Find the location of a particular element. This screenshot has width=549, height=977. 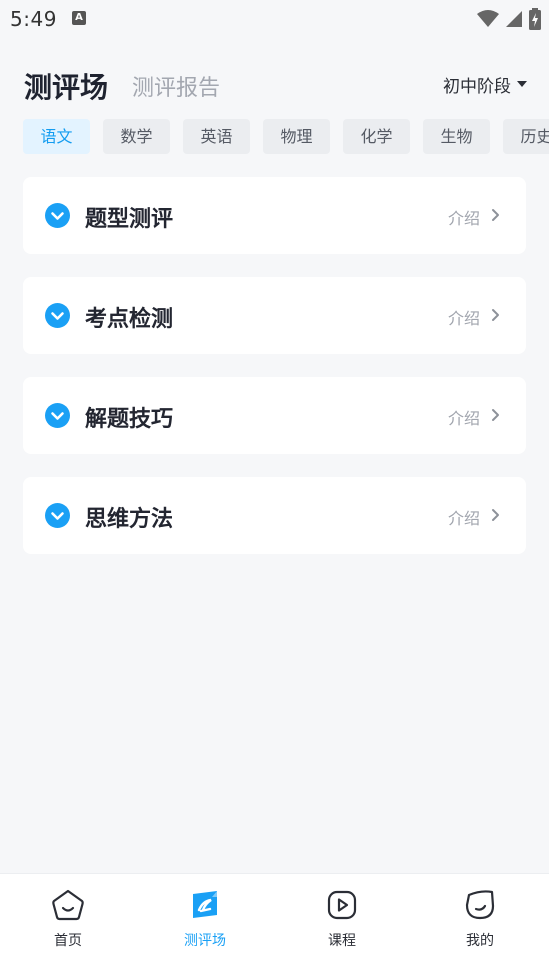

stage-select: 初中阶段 is located at coordinates (485, 84).